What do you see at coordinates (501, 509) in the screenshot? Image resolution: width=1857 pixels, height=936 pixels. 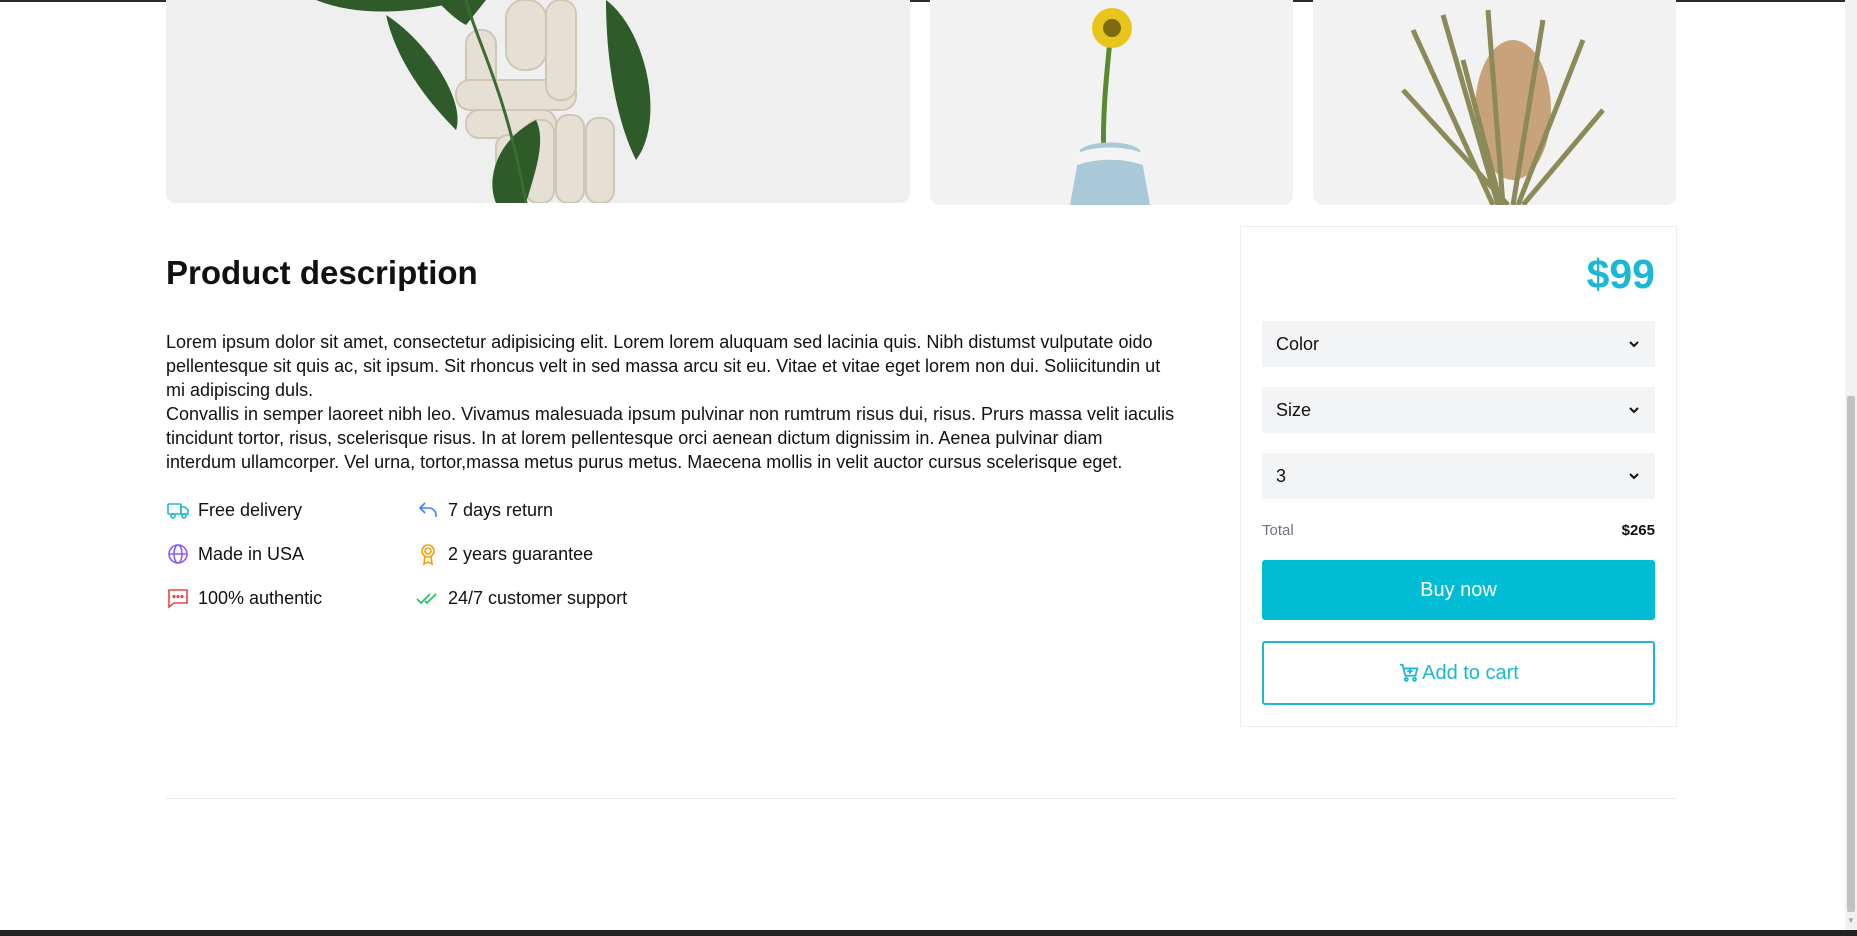 I see `feature-label: 7 days return` at bounding box center [501, 509].